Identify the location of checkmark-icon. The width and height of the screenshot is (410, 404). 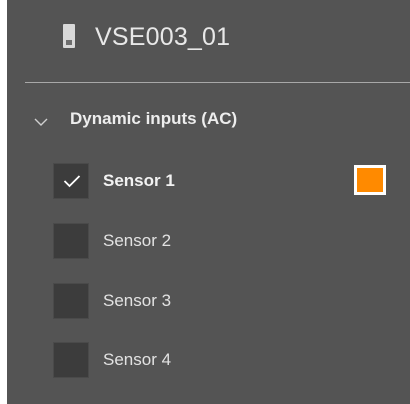
(72, 181).